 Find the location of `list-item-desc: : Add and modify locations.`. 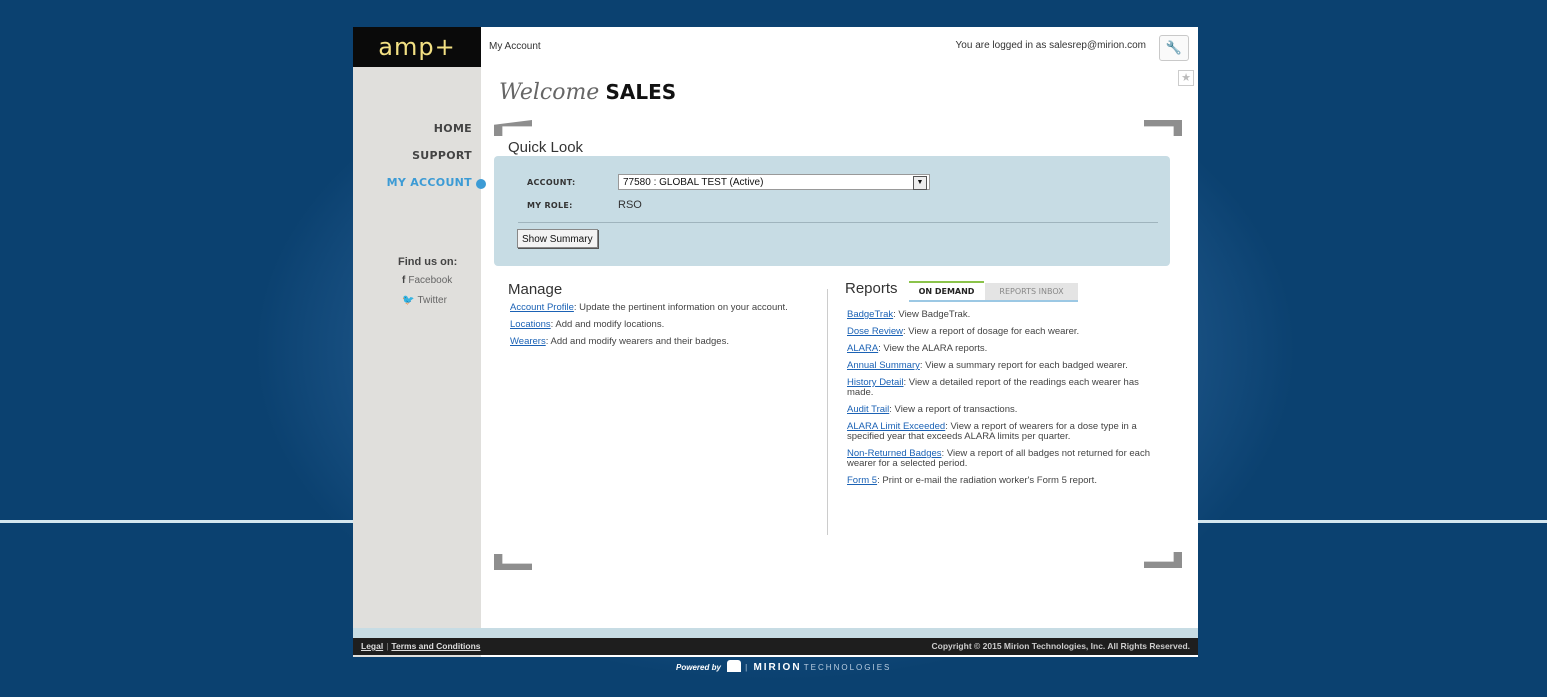

list-item-desc: : Add and modify locations. is located at coordinates (607, 324).